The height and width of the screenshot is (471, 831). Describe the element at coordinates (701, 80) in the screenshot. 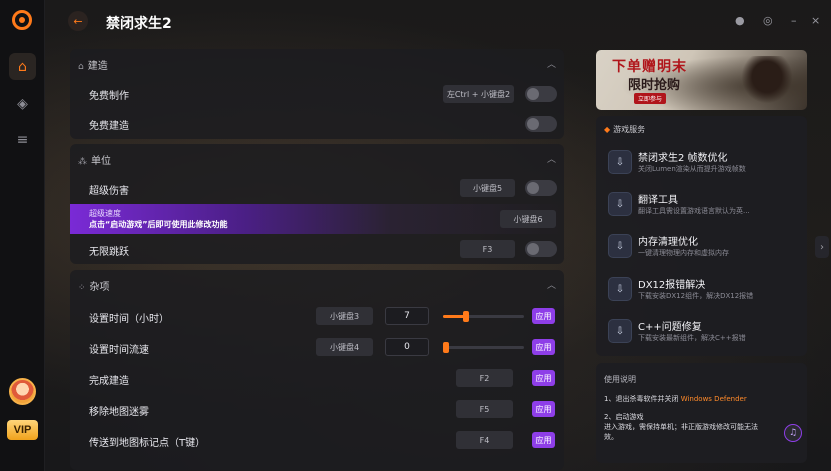

I see `promo-banner: 下单赠明末 限时抢购 立即参与` at that location.